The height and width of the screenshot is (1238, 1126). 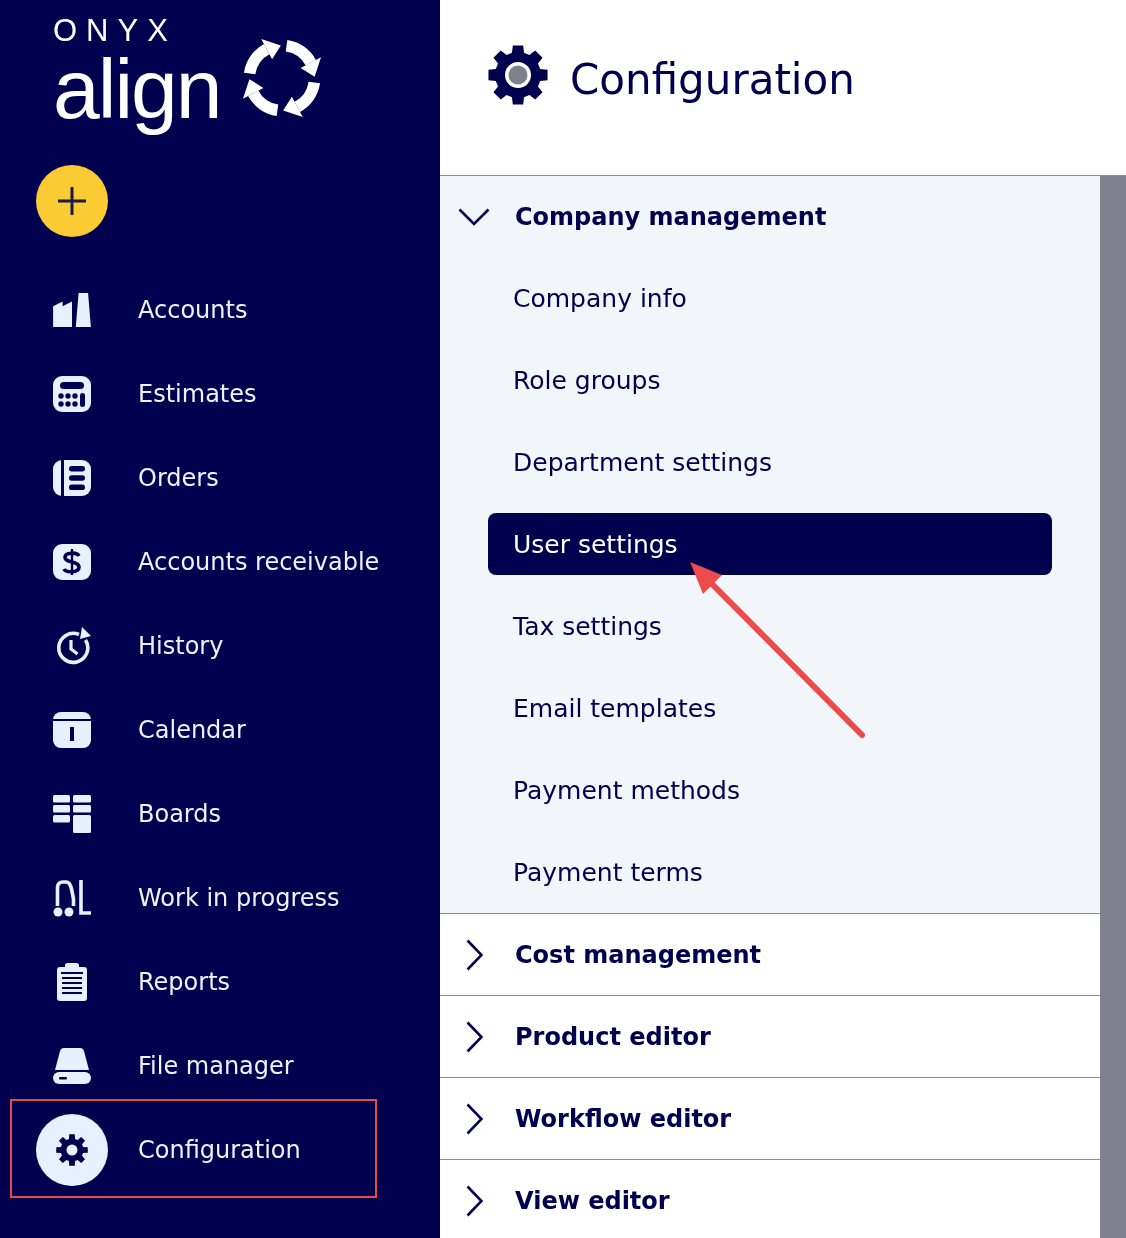 I want to click on nav-item: History, so click(x=220, y=646).